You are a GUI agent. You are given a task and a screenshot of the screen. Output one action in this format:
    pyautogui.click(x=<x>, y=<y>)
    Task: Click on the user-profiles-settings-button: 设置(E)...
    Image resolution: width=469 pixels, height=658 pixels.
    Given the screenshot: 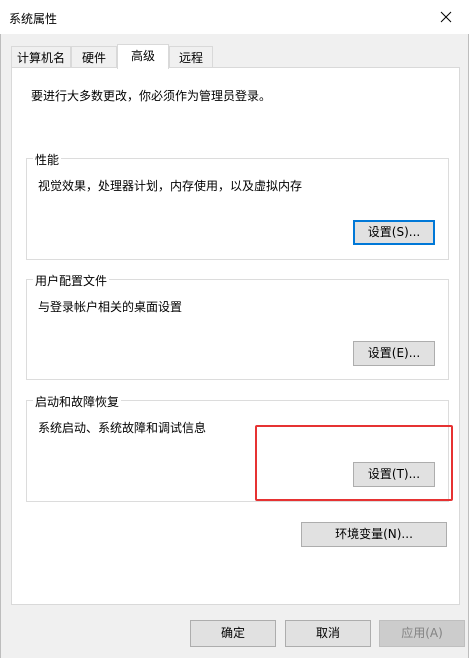 What is the action you would take?
    pyautogui.click(x=394, y=353)
    